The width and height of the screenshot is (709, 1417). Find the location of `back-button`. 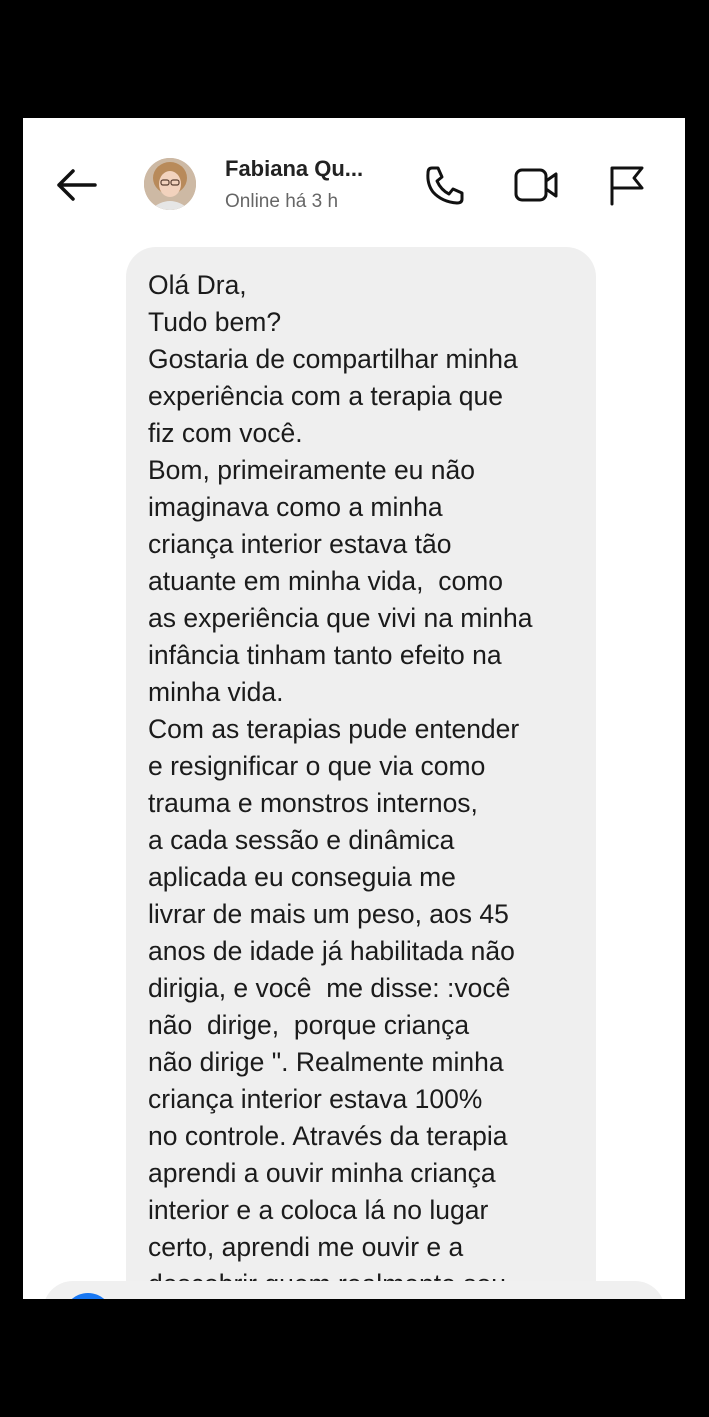

back-button is located at coordinates (76, 185).